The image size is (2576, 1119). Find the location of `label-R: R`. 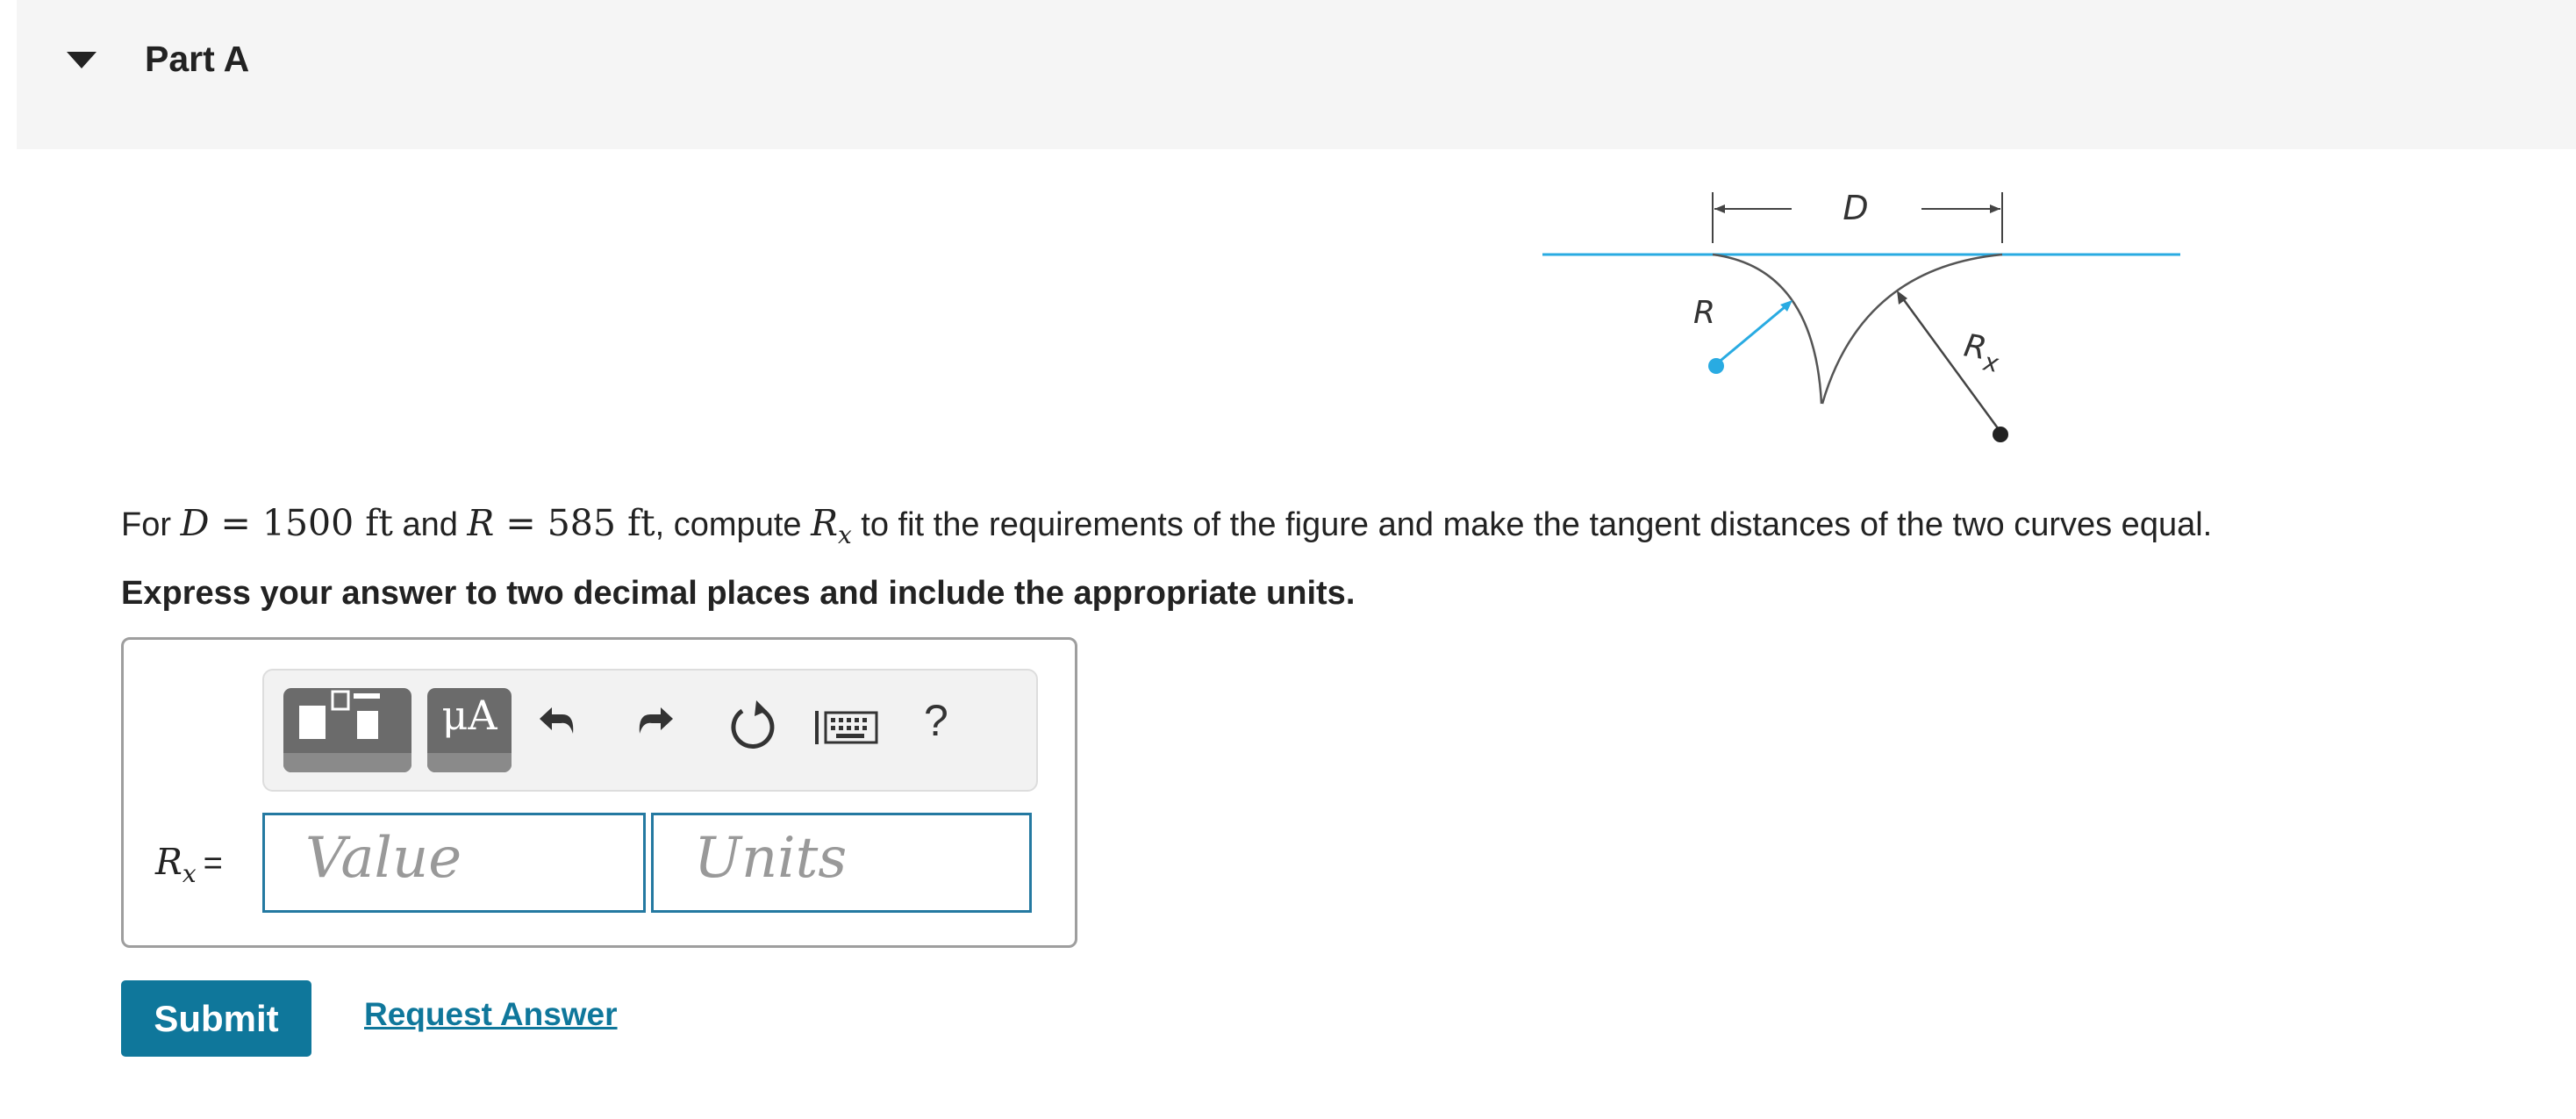

label-R: R is located at coordinates (1704, 313).